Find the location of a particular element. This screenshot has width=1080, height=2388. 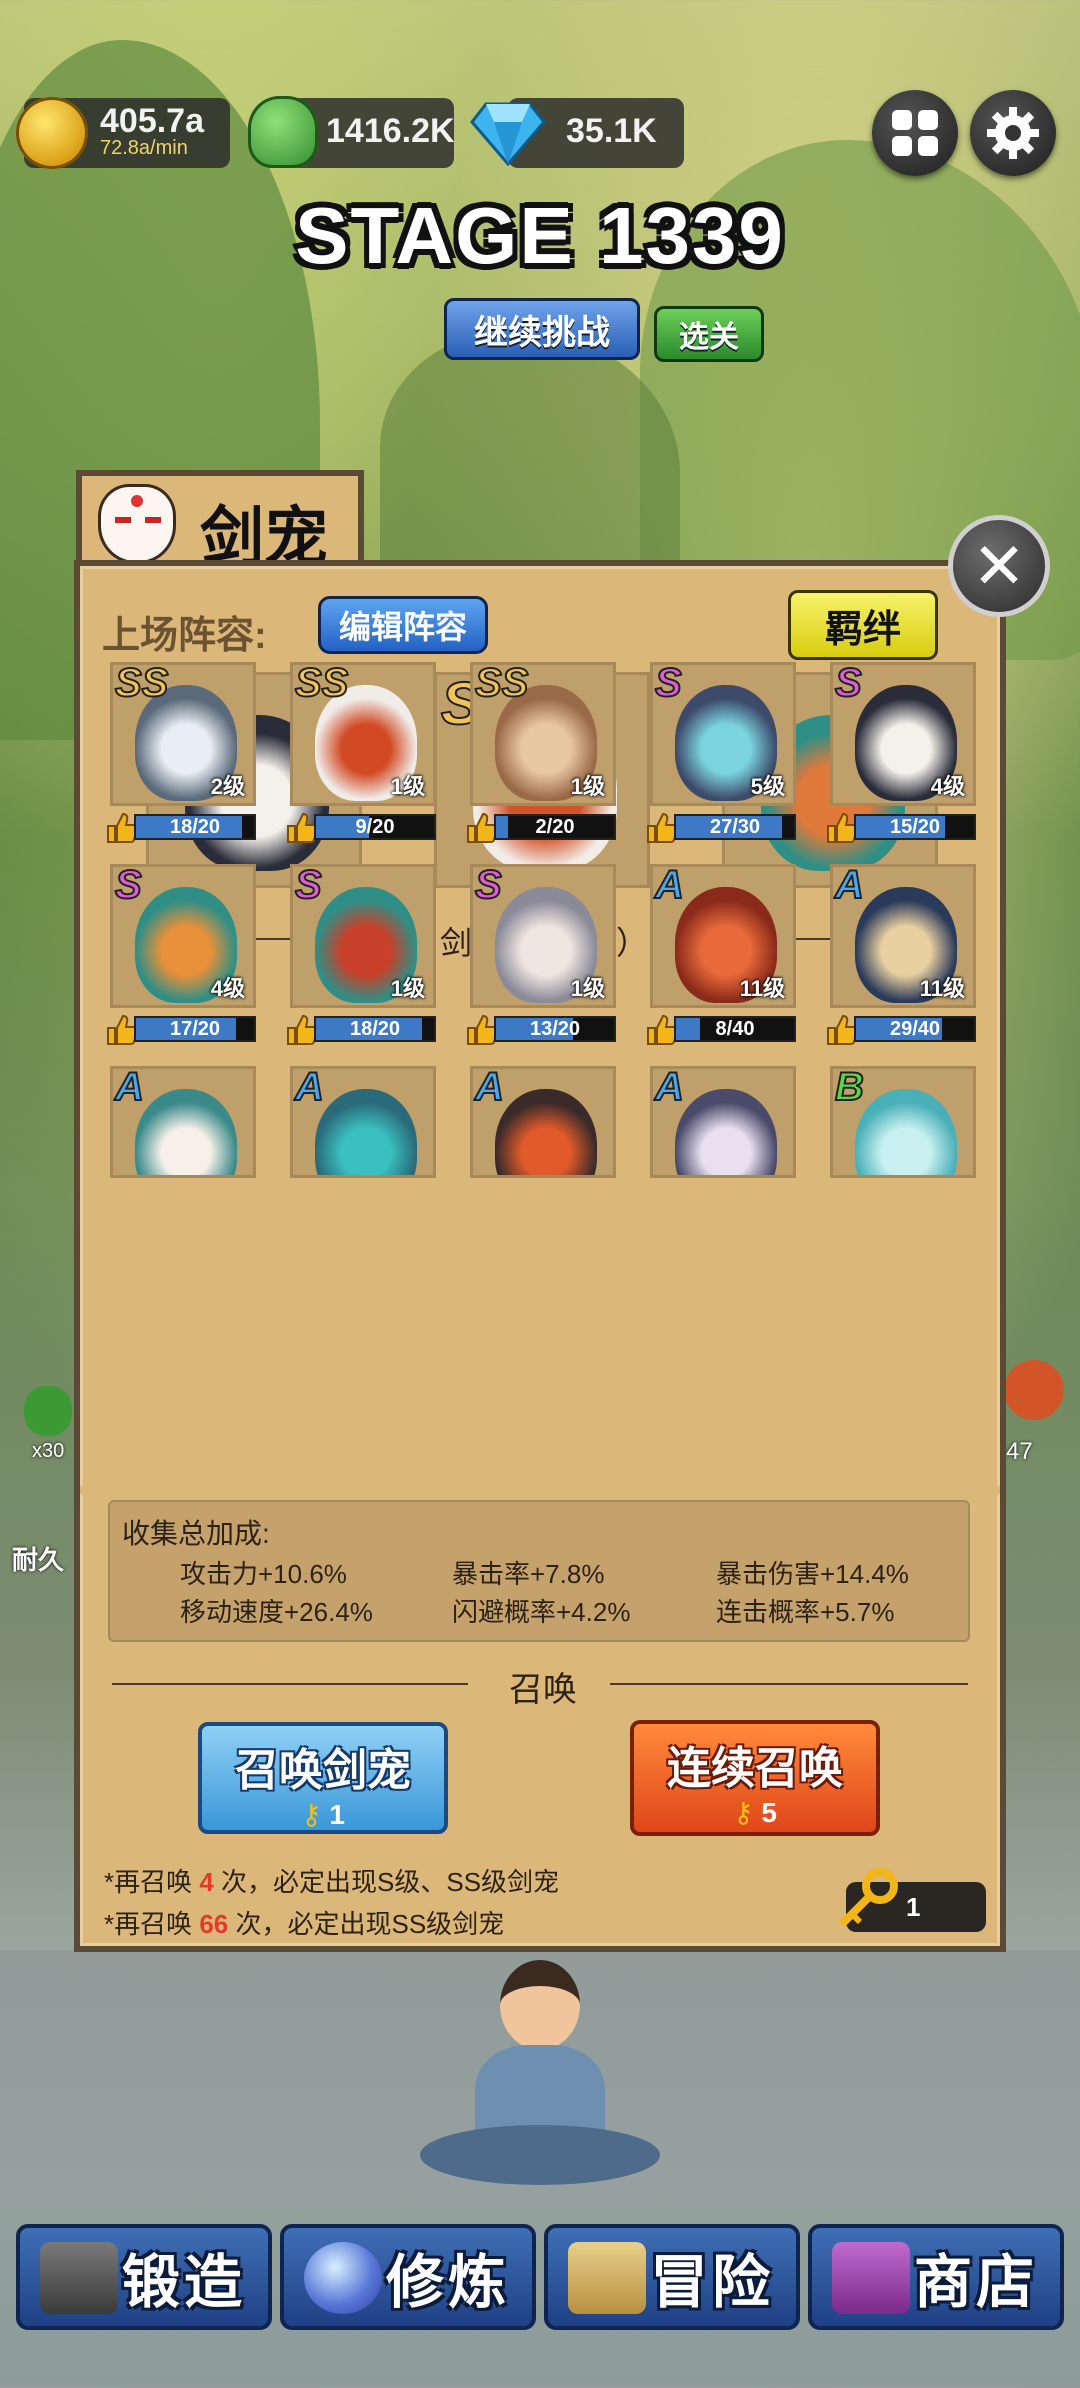

nav-adventure-label: 冒险 is located at coordinates (711, 2282).